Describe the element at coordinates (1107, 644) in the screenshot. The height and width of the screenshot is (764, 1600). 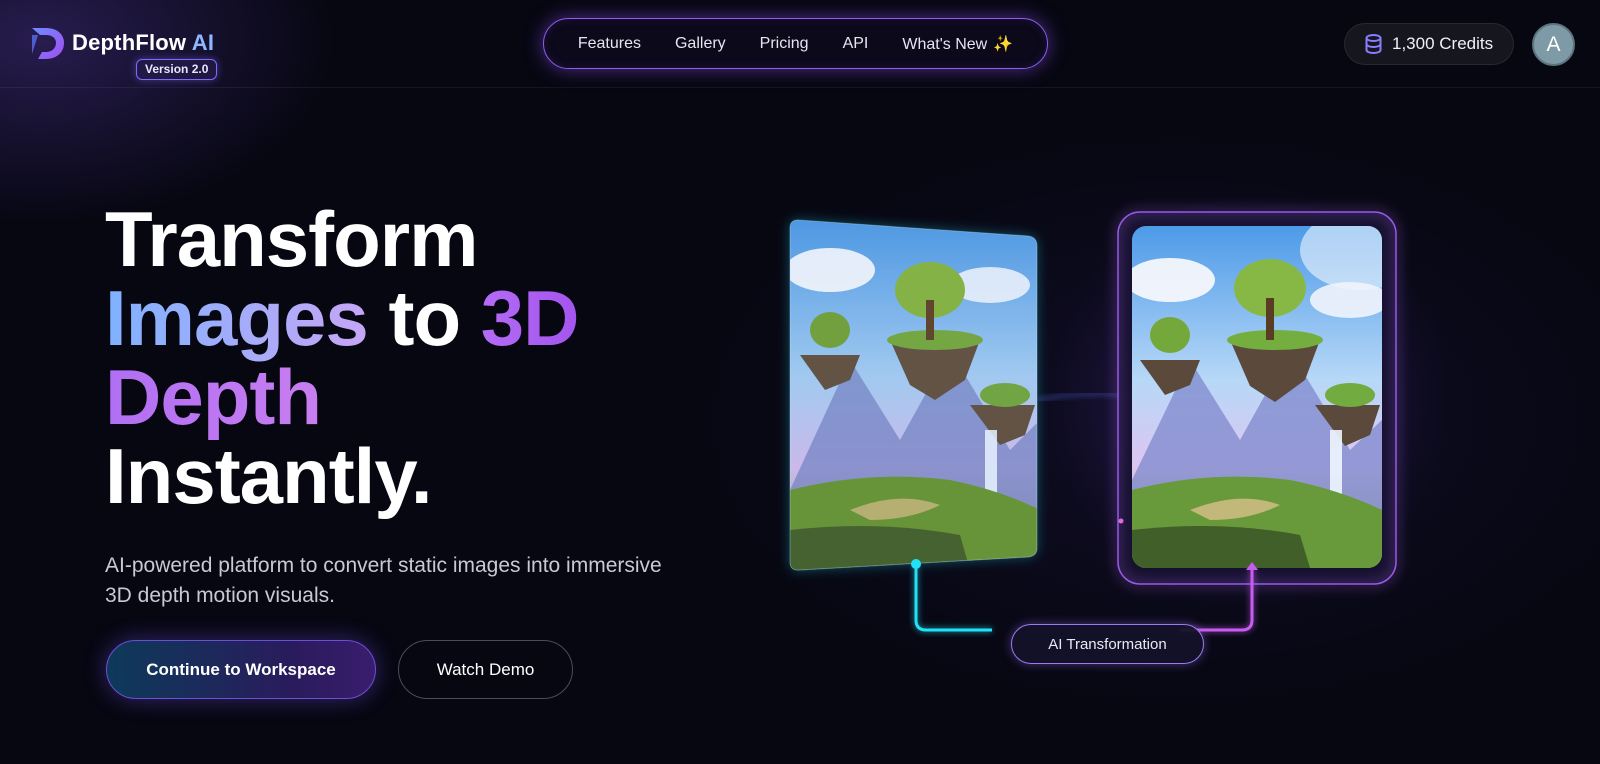
I see `ai-transformation-label: AI Transformation` at that location.